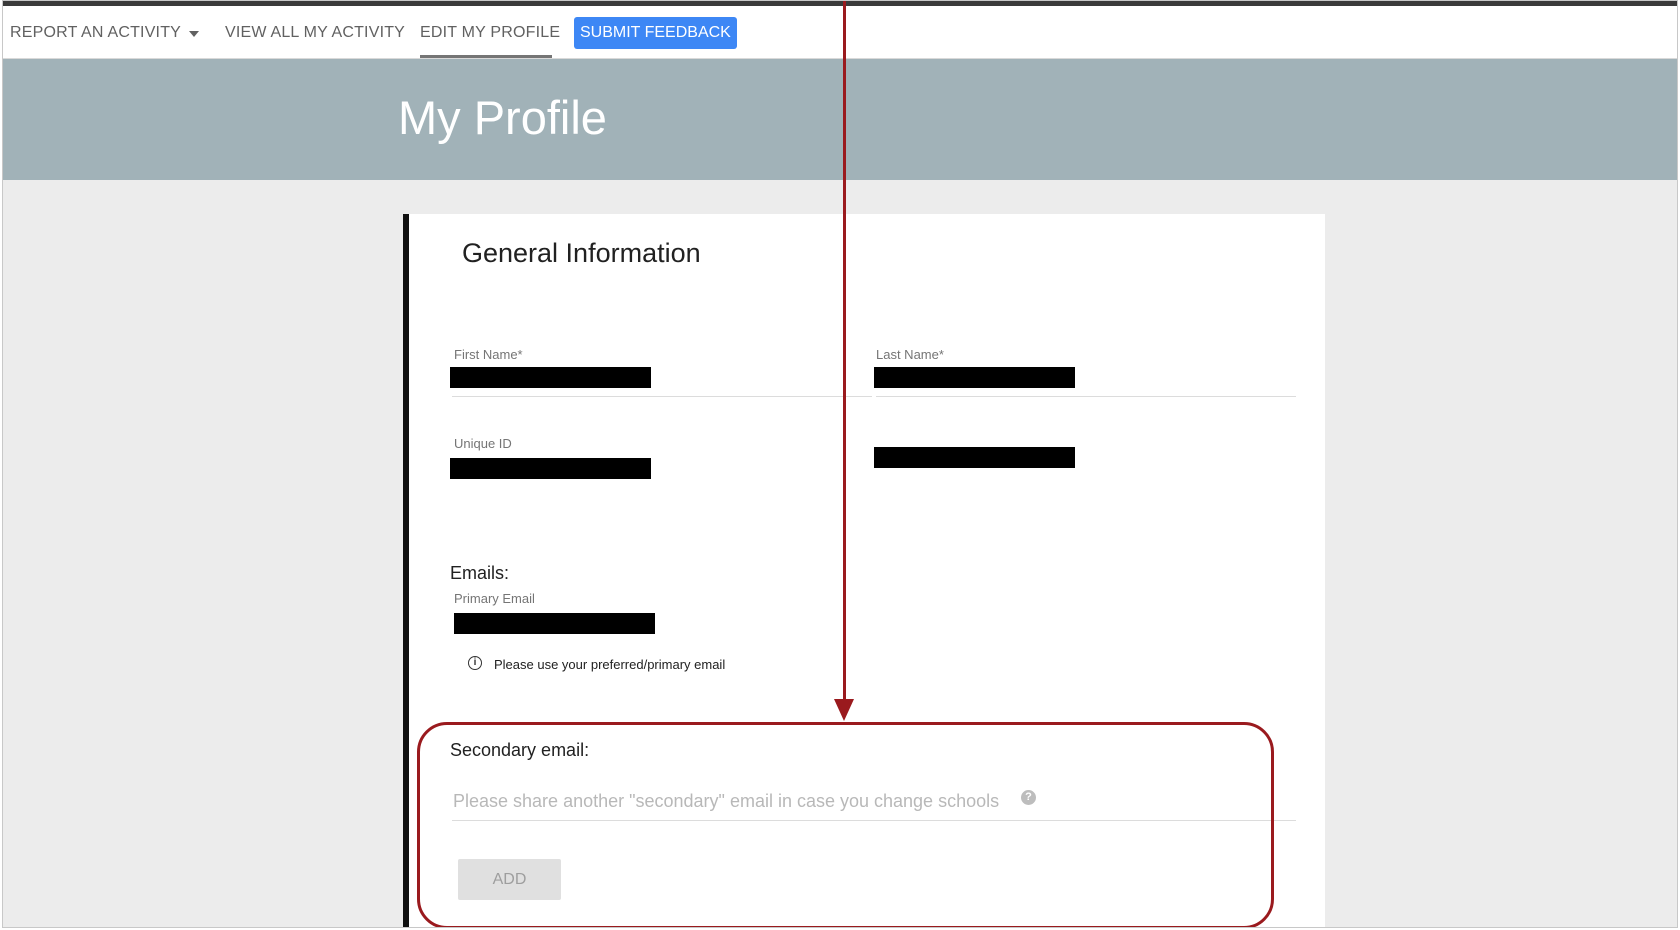 This screenshot has height=930, width=1680. What do you see at coordinates (550, 468) in the screenshot?
I see `unique-id-value-redacted` at bounding box center [550, 468].